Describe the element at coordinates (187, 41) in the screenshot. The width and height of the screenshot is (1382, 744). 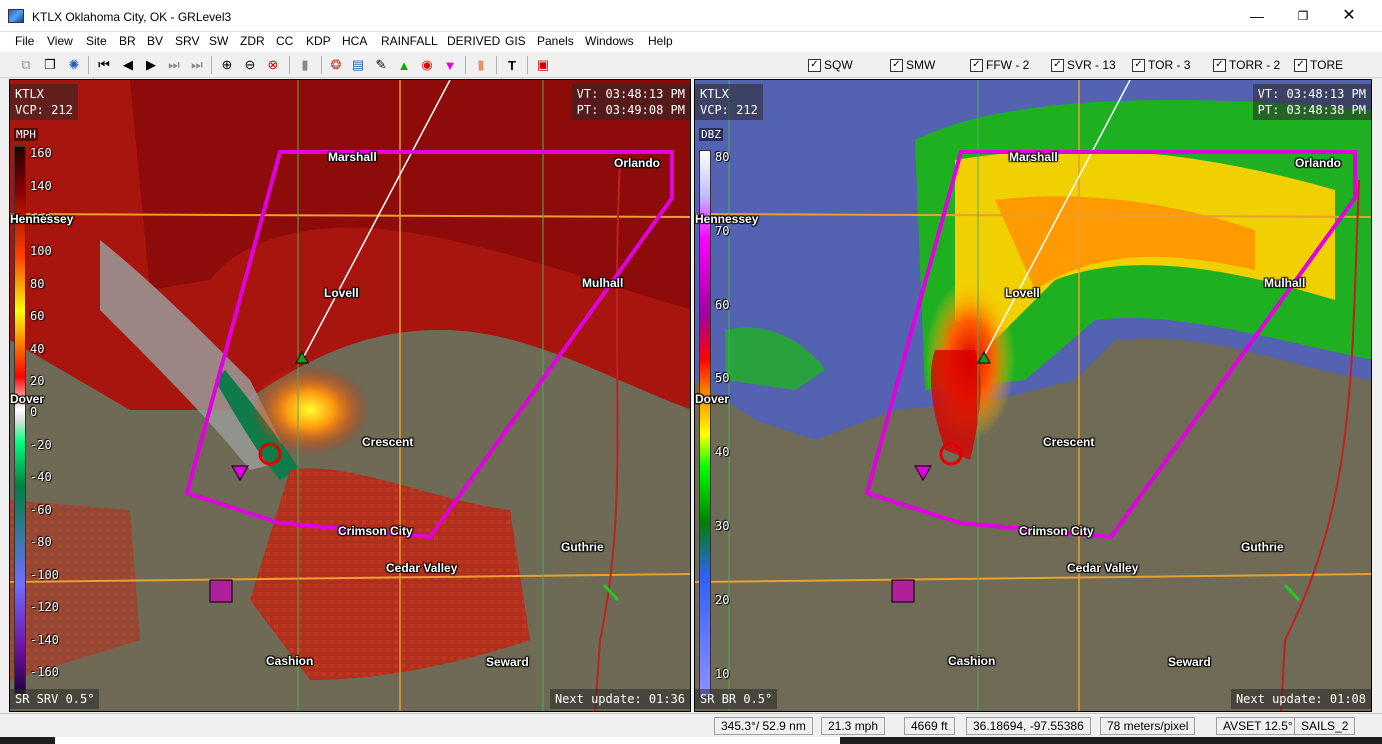
I see `menu-srv: SRV` at that location.